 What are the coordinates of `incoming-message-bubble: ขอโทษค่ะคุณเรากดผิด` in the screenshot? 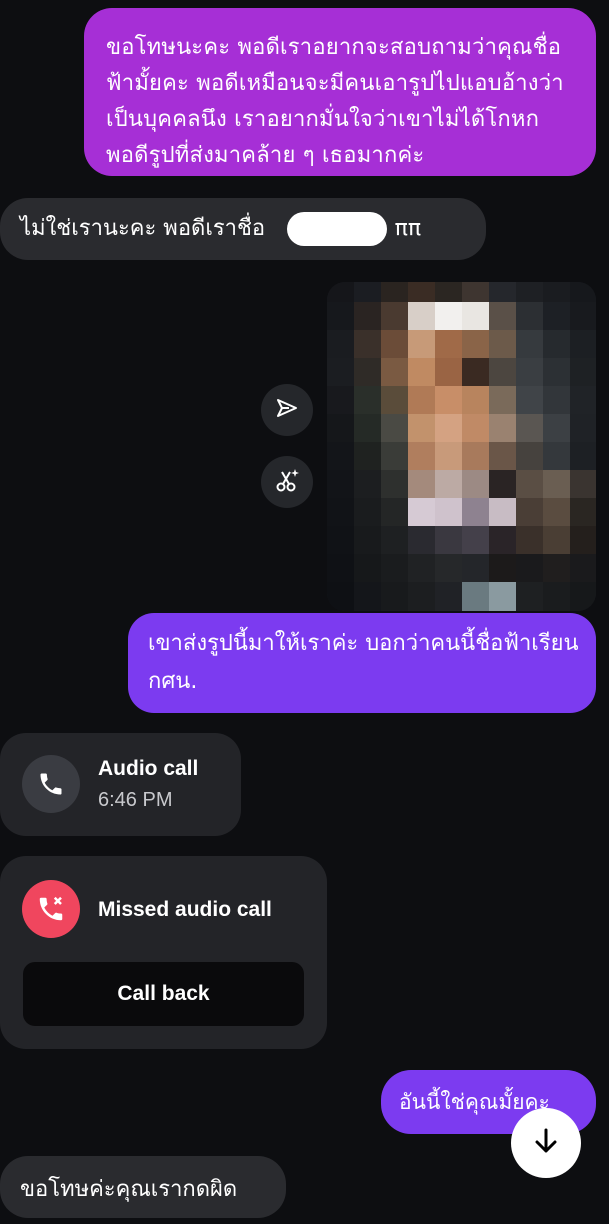 It's located at (143, 1187).